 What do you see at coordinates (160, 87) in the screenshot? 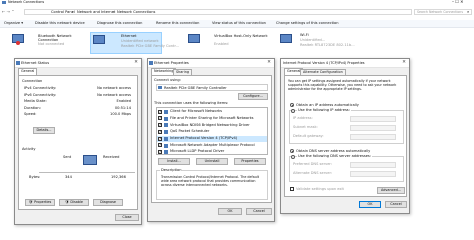
I see `adapter-icon` at bounding box center [160, 87].